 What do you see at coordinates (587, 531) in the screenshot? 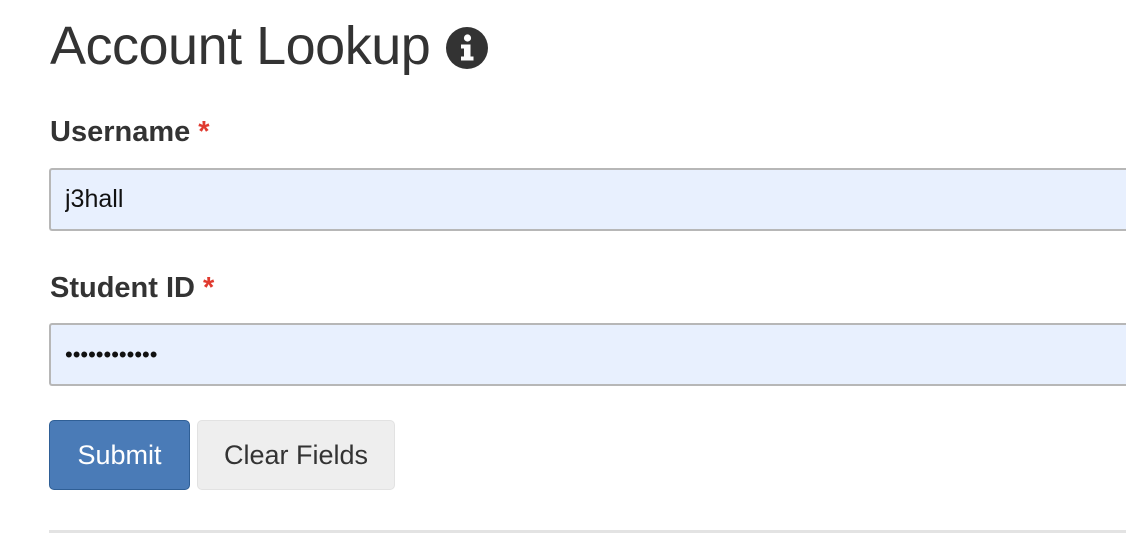
I see `divider` at bounding box center [587, 531].